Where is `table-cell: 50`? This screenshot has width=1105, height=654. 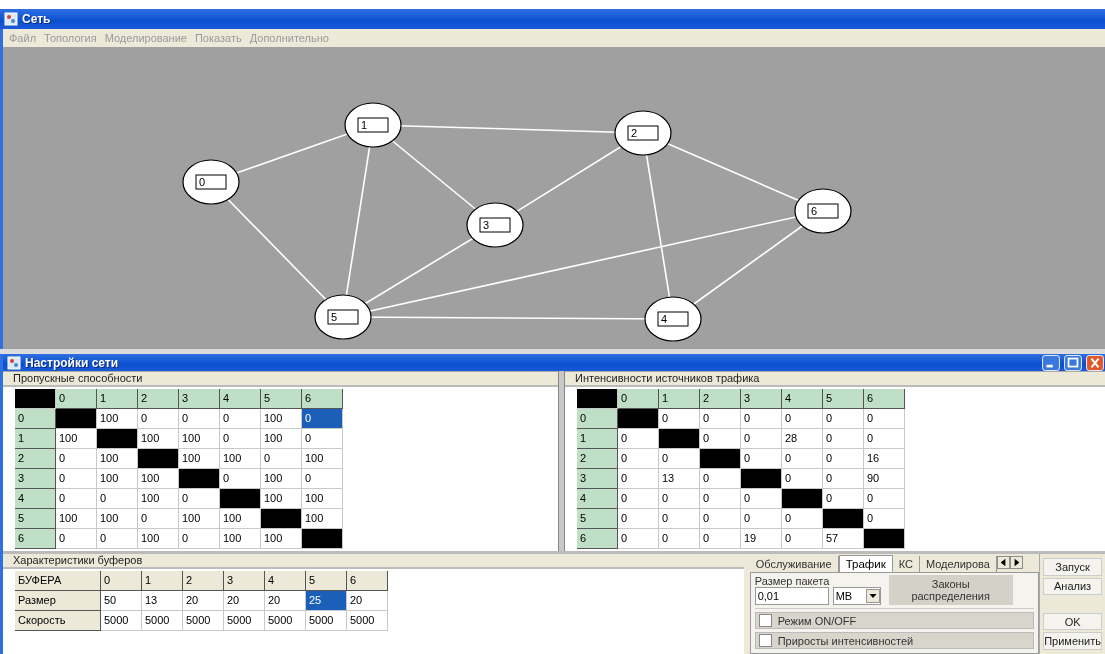 table-cell: 50 is located at coordinates (121, 601).